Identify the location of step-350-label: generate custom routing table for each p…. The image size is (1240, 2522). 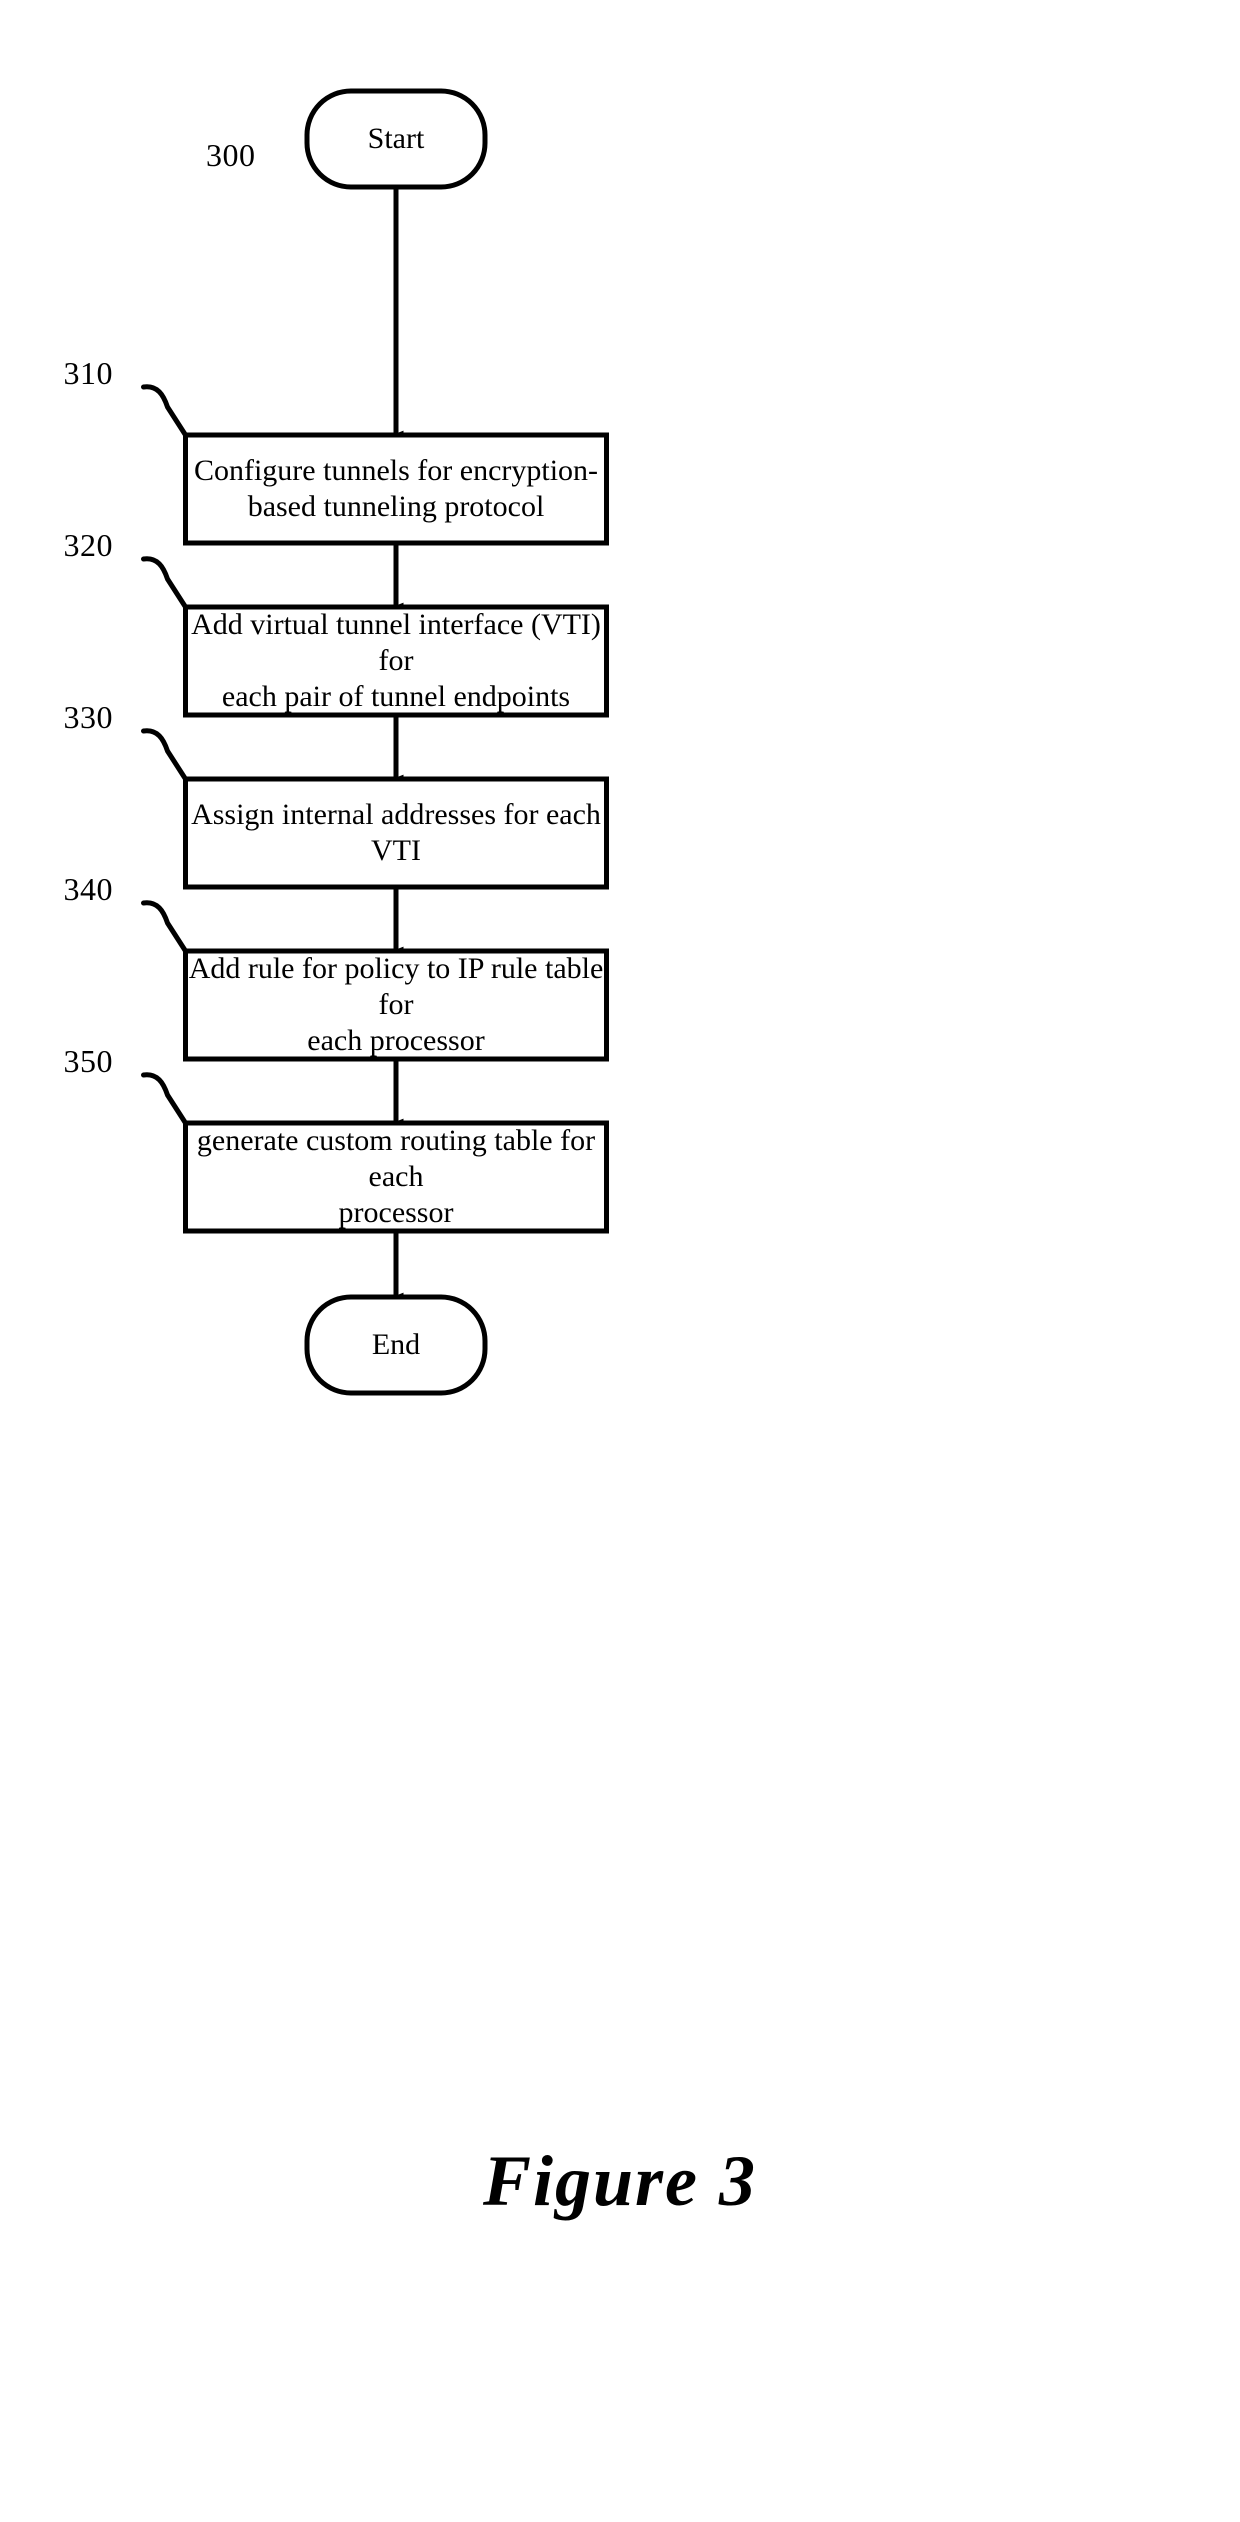
(396, 1176).